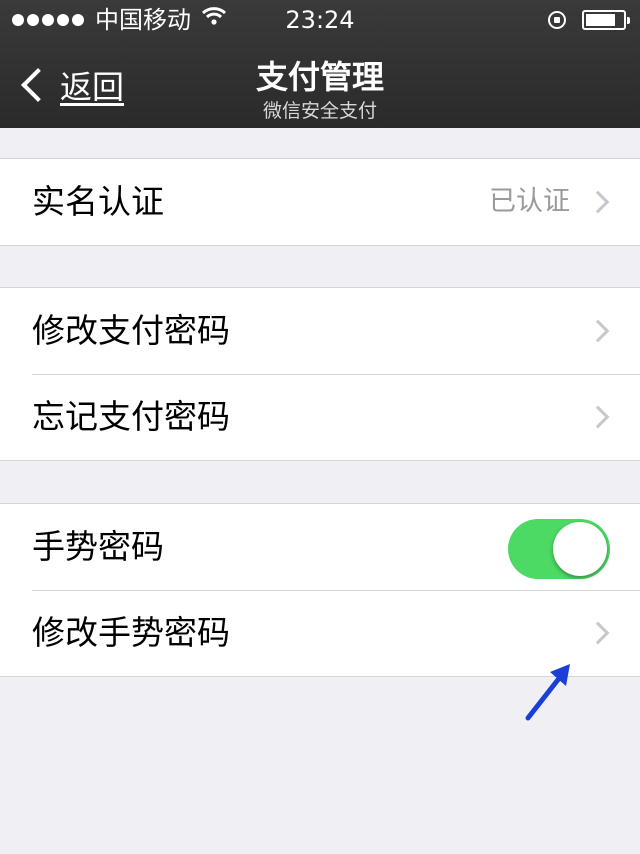 Image resolution: width=640 pixels, height=854 pixels. Describe the element at coordinates (557, 20) in the screenshot. I see `rotation-lock-icon` at that location.